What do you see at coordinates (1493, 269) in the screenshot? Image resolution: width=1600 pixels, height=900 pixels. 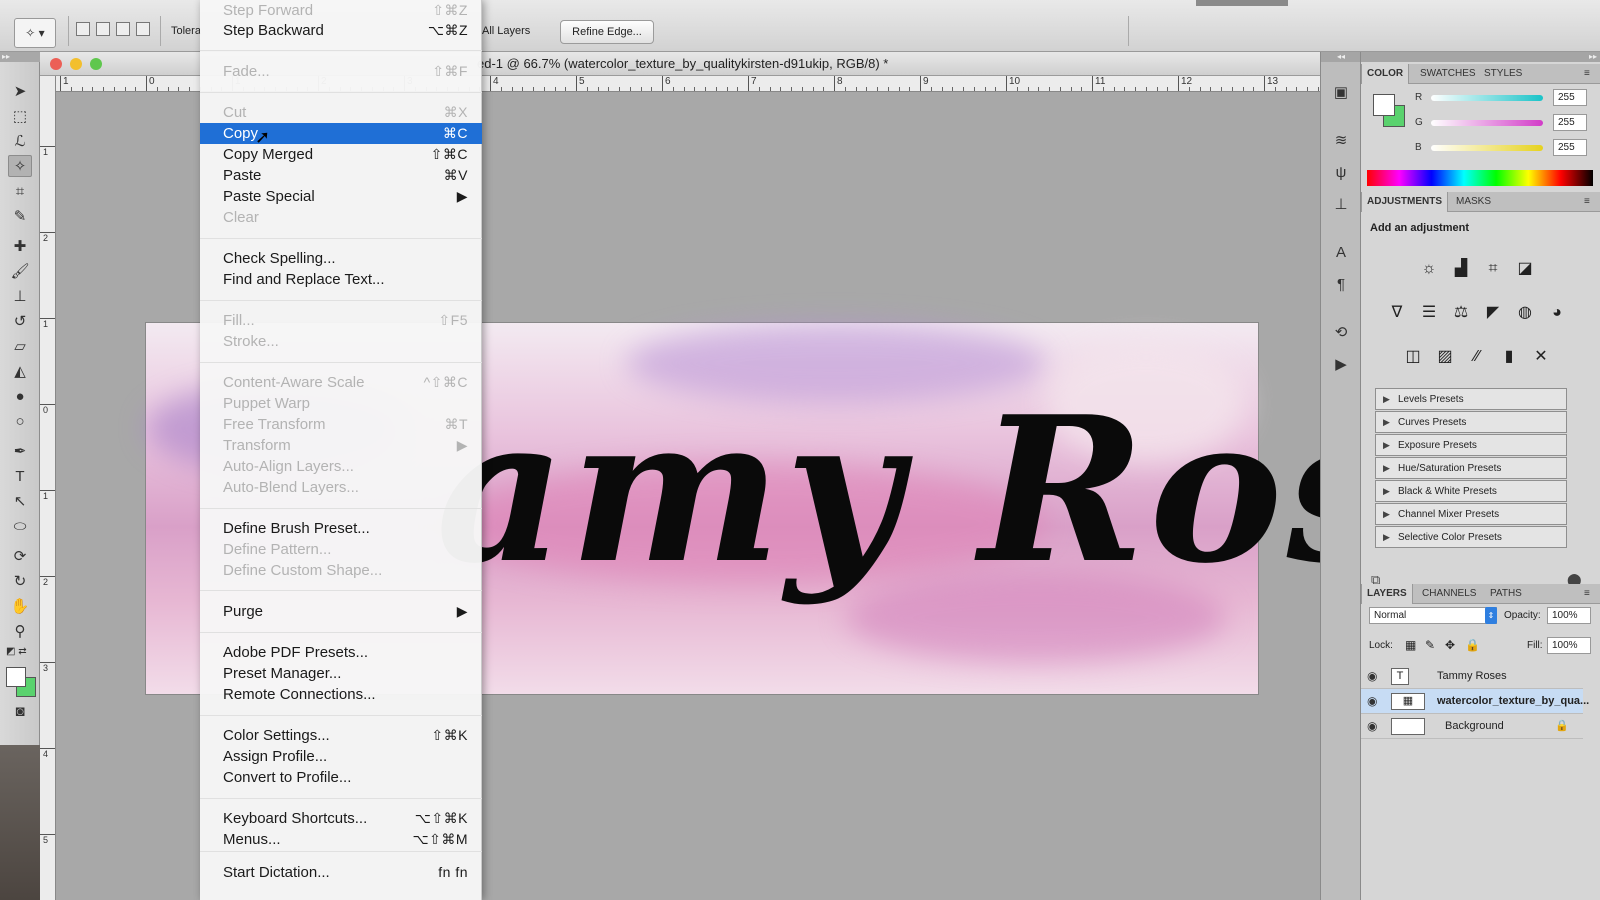 I see `curves-icon: ⌗` at bounding box center [1493, 269].